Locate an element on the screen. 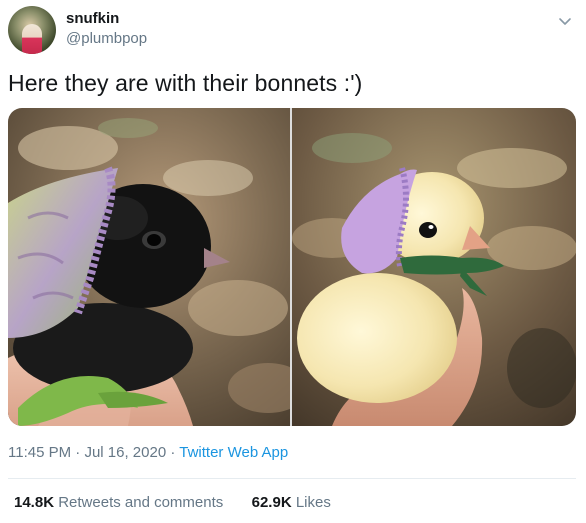 The height and width of the screenshot is (523, 586). avatar-figure is located at coordinates (32, 39).